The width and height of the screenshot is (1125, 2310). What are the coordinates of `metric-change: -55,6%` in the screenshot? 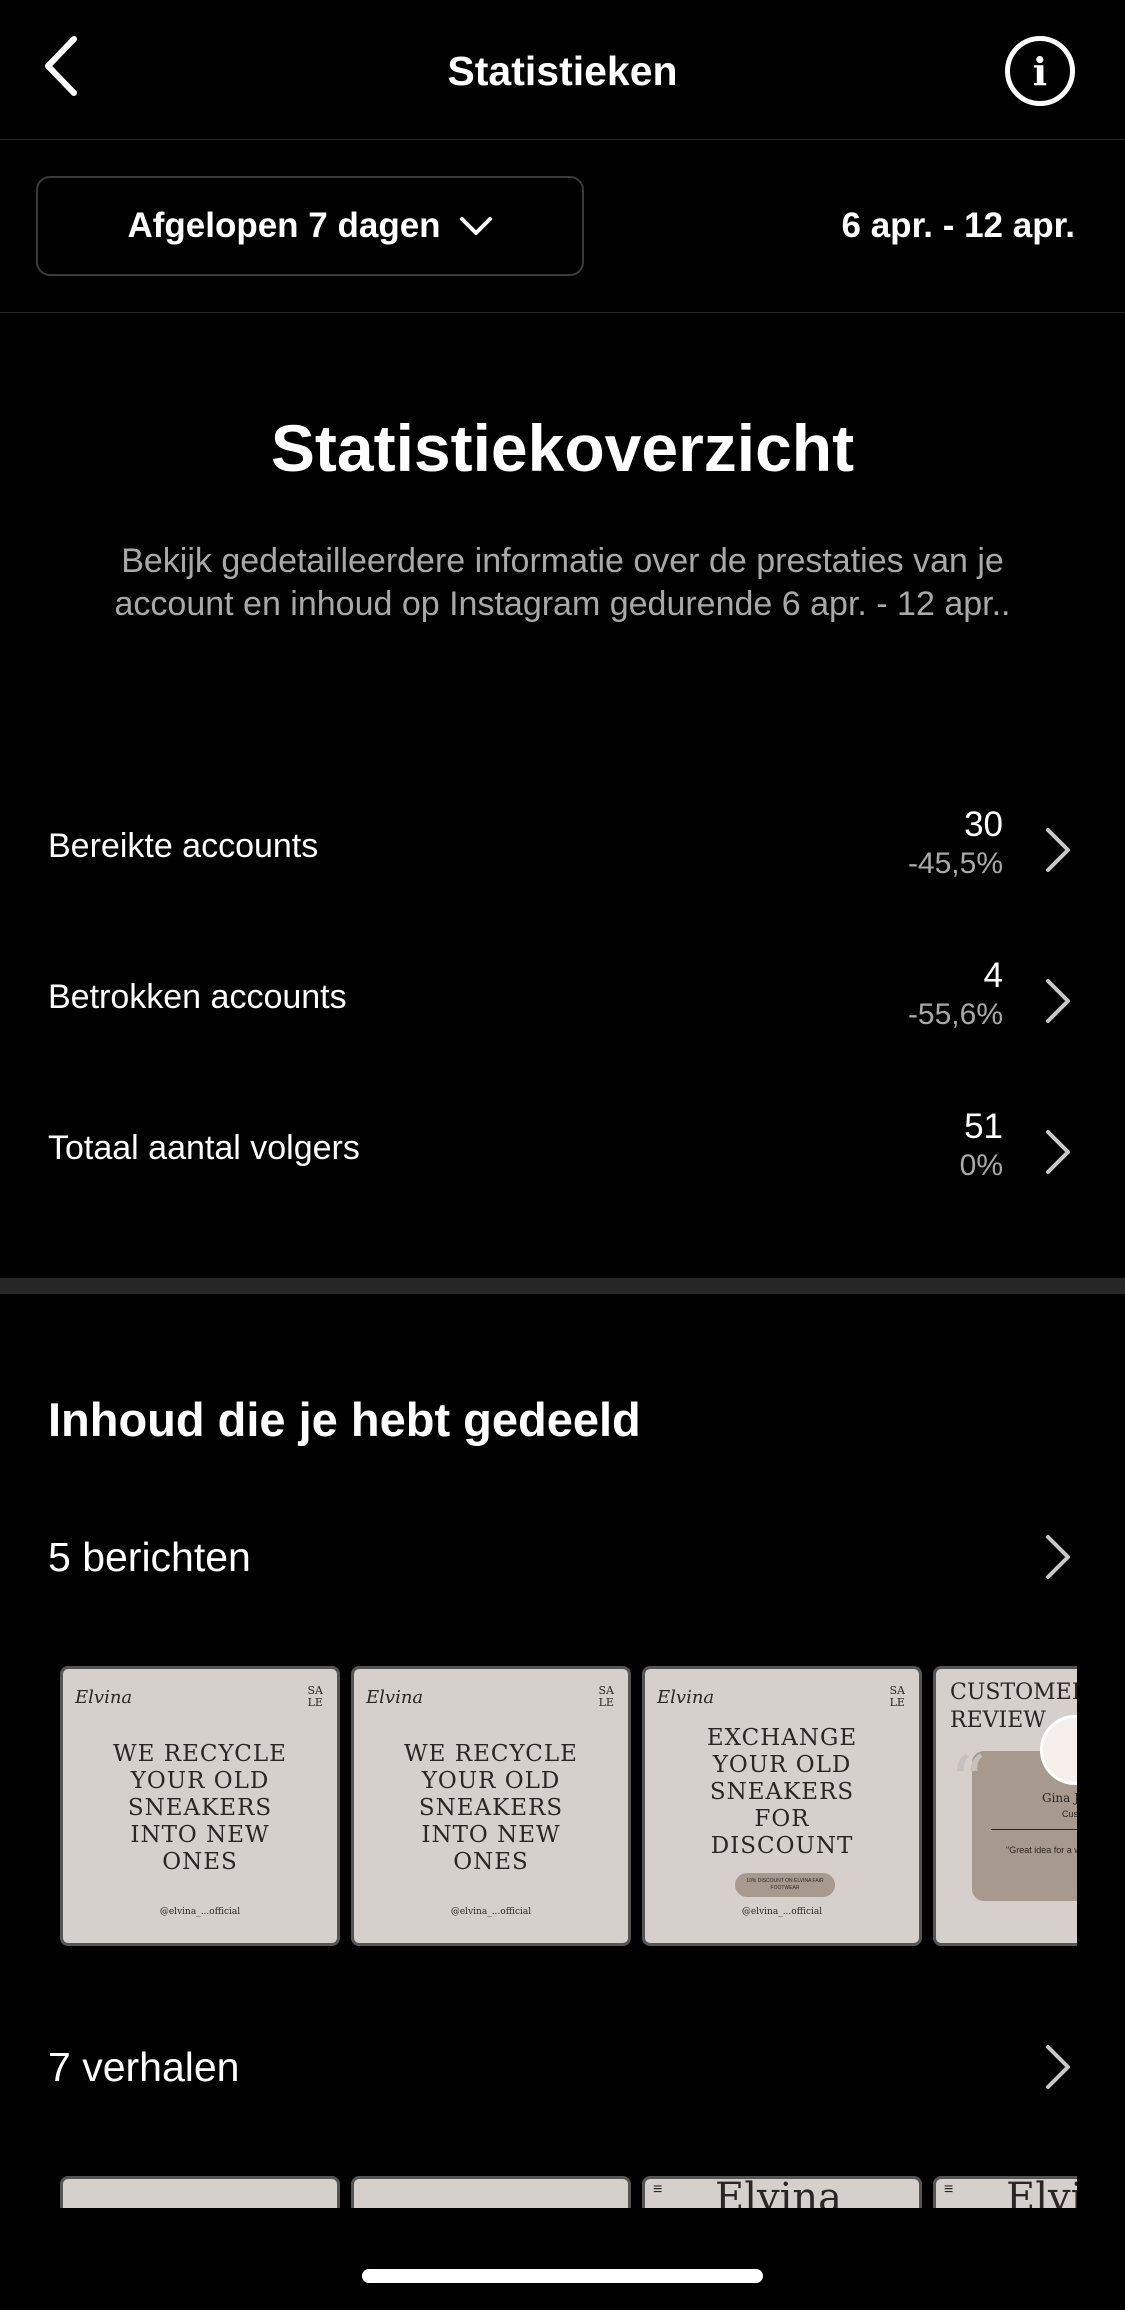 It's located at (955, 1014).